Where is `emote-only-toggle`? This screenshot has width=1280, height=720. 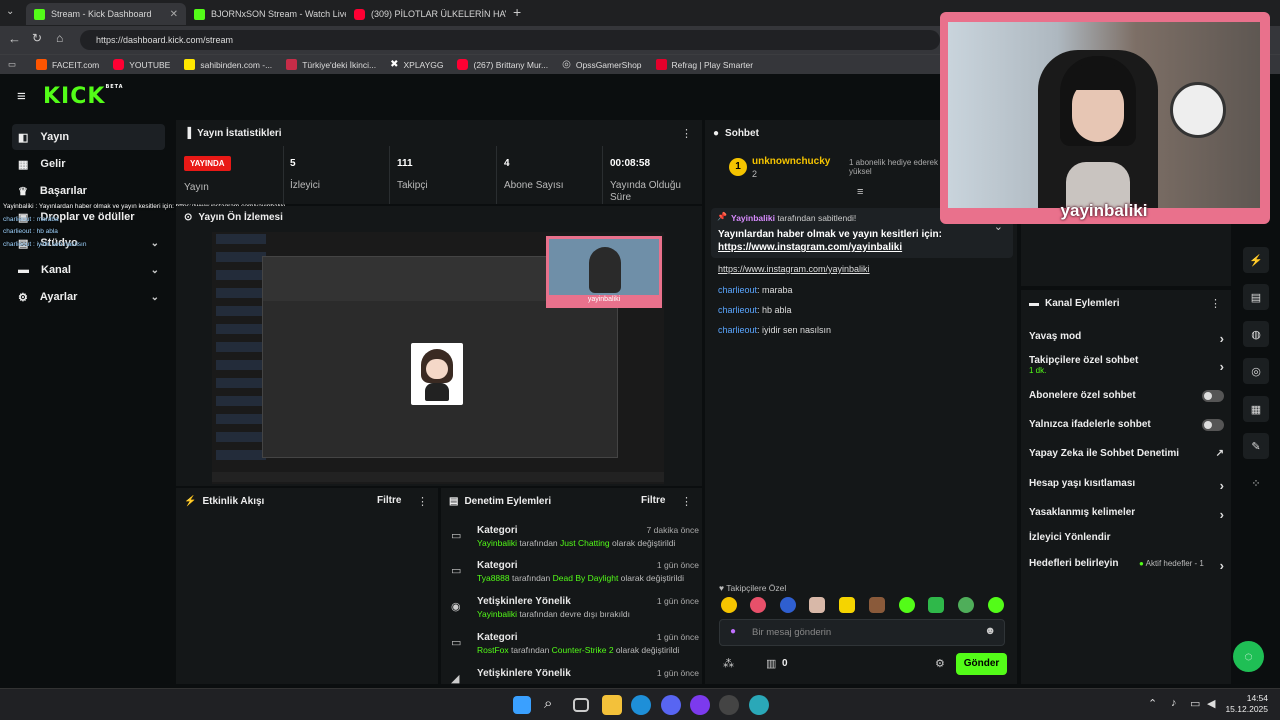
emote-only-toggle is located at coordinates (1213, 425).